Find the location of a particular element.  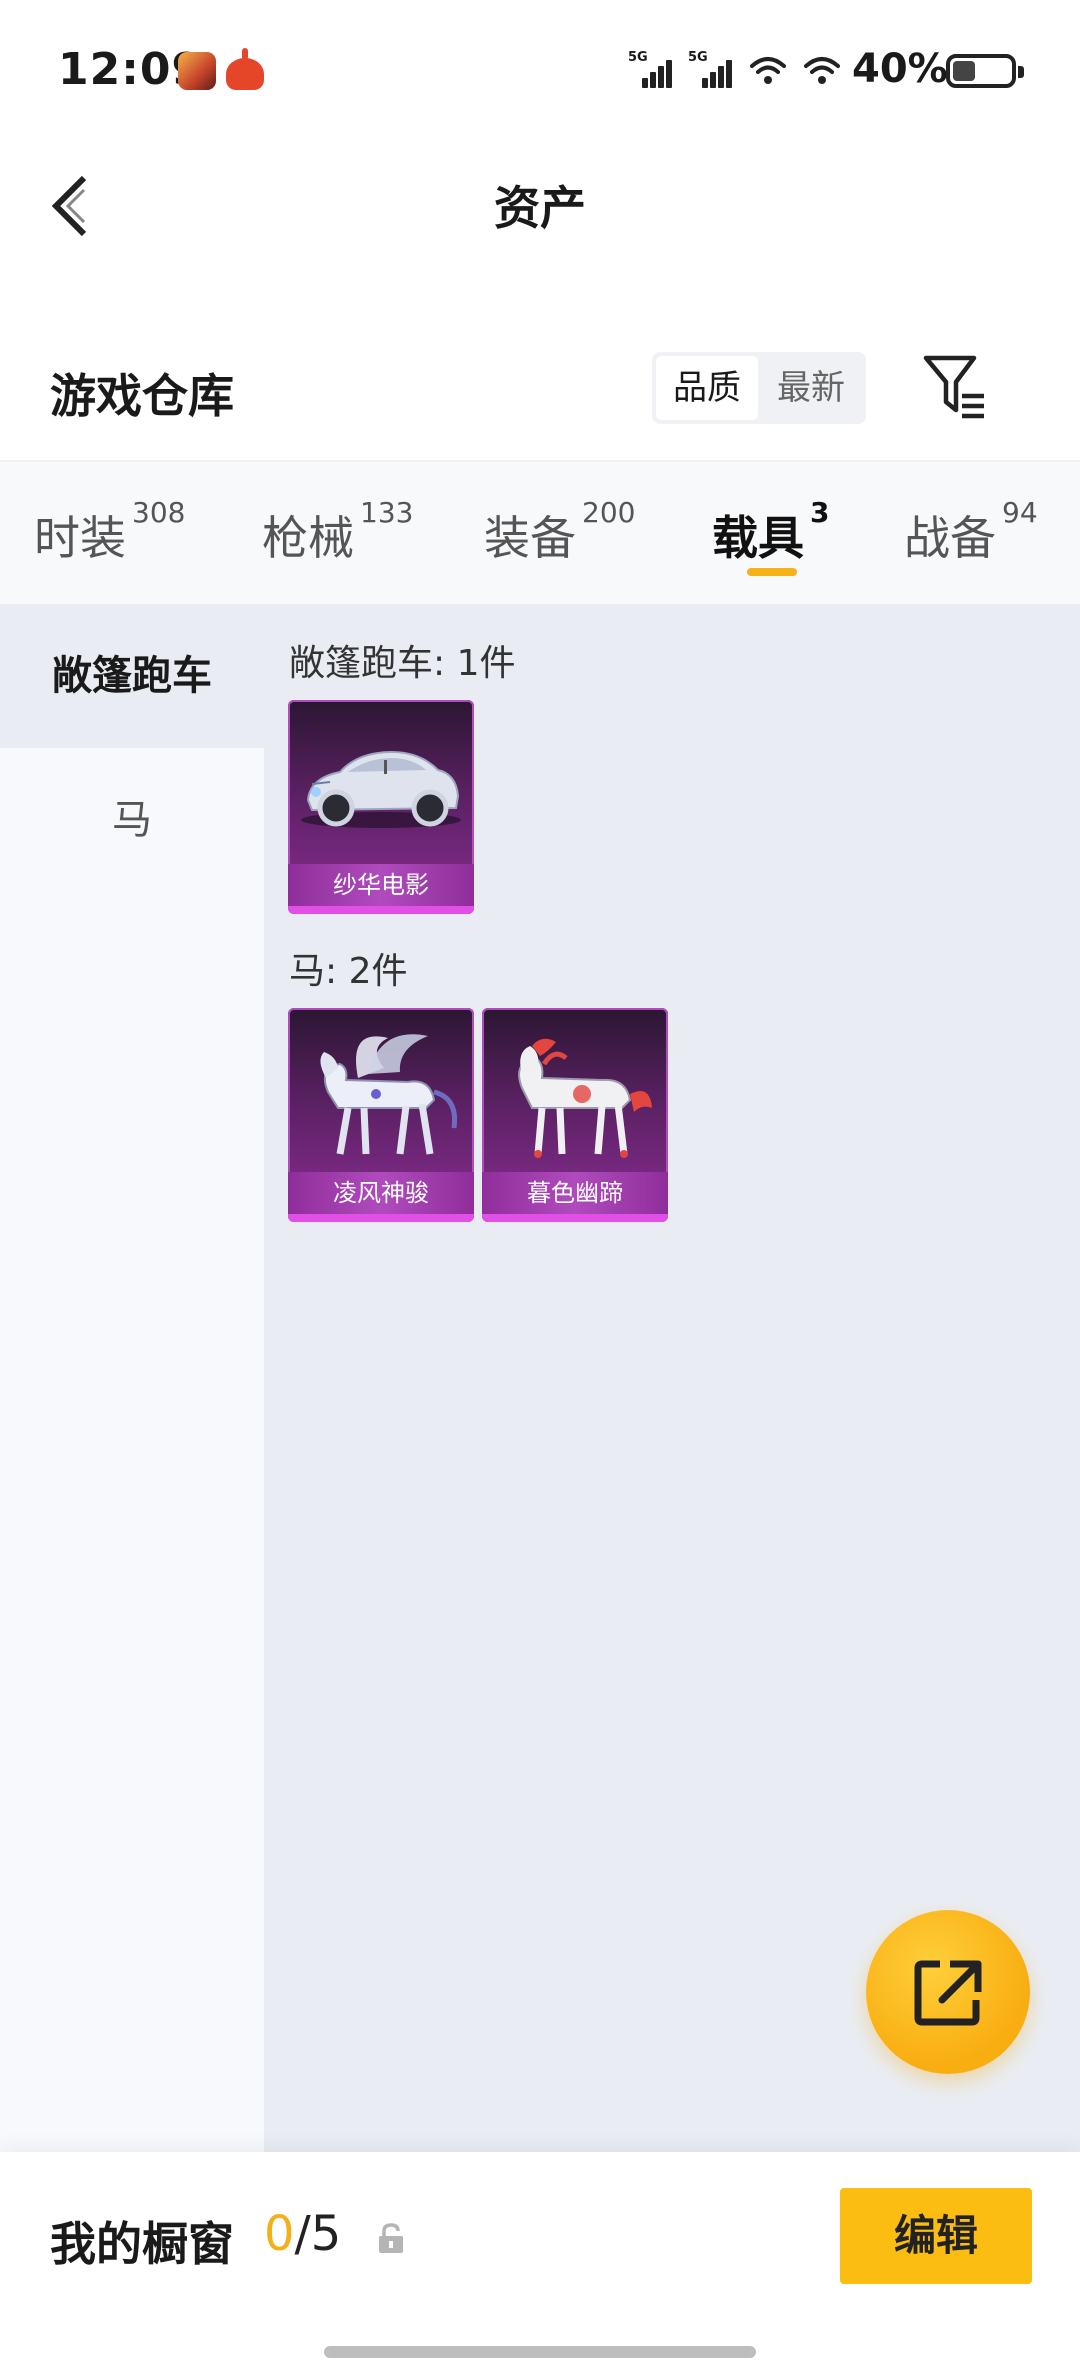

signal-1-label: 5G is located at coordinates (638, 57).